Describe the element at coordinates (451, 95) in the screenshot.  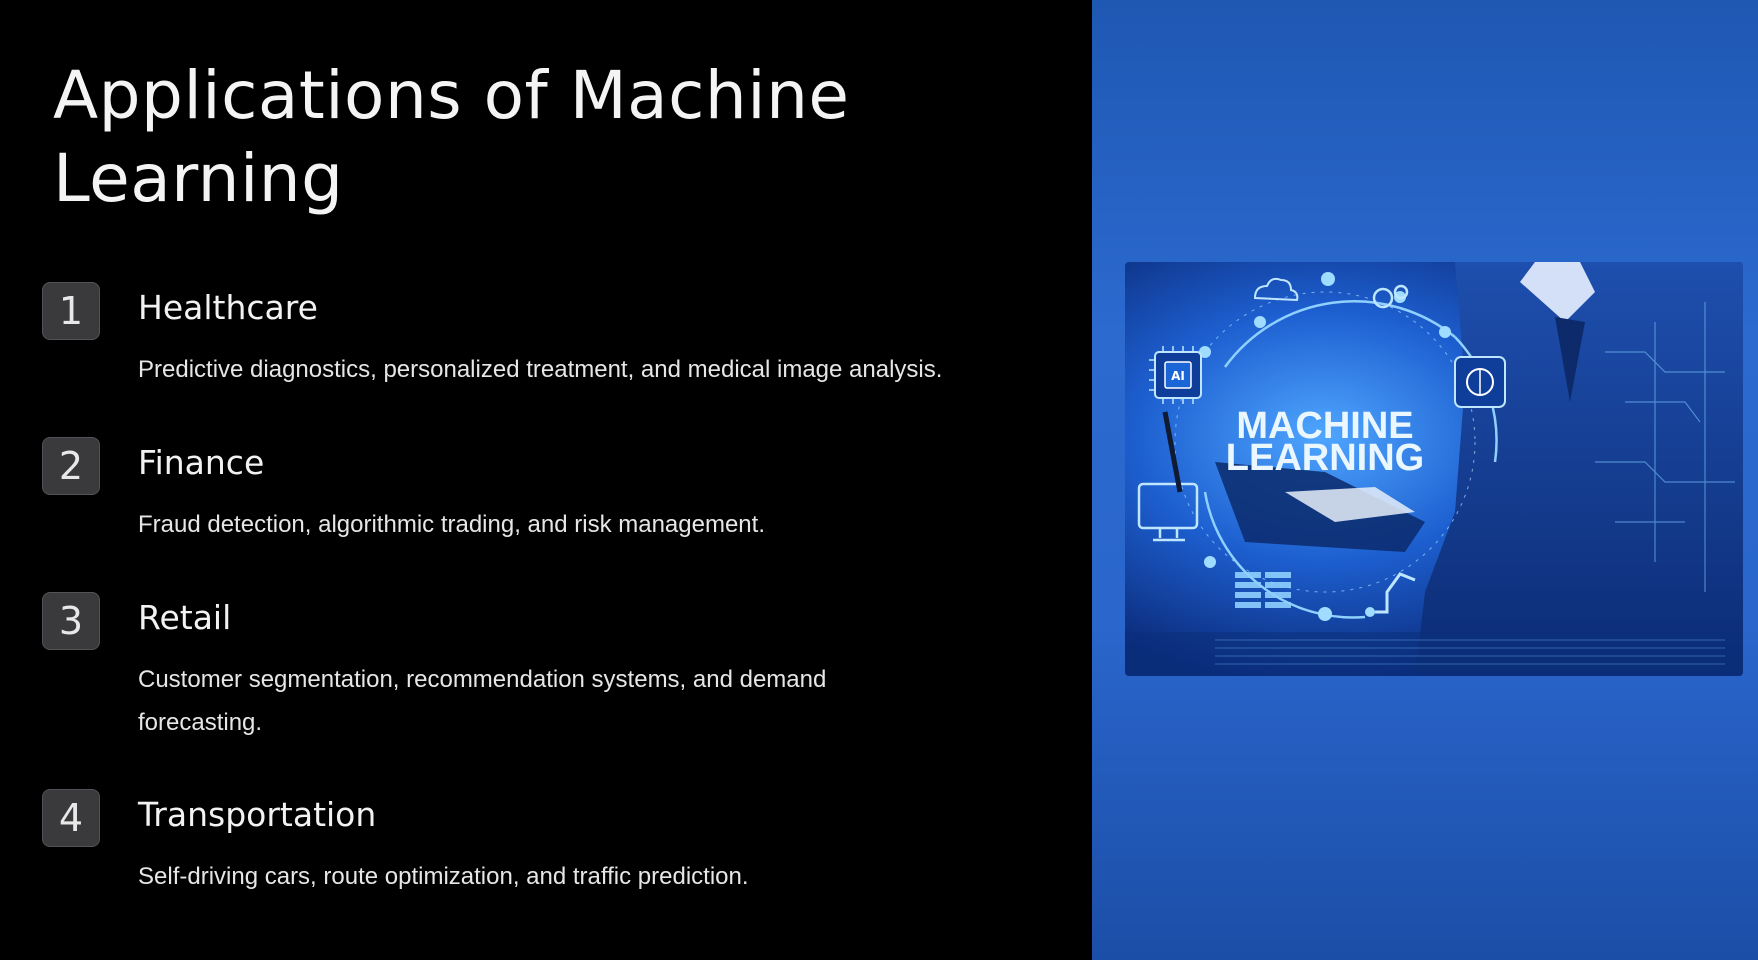
I see `slide-title-line-1: Applications of Machine` at that location.